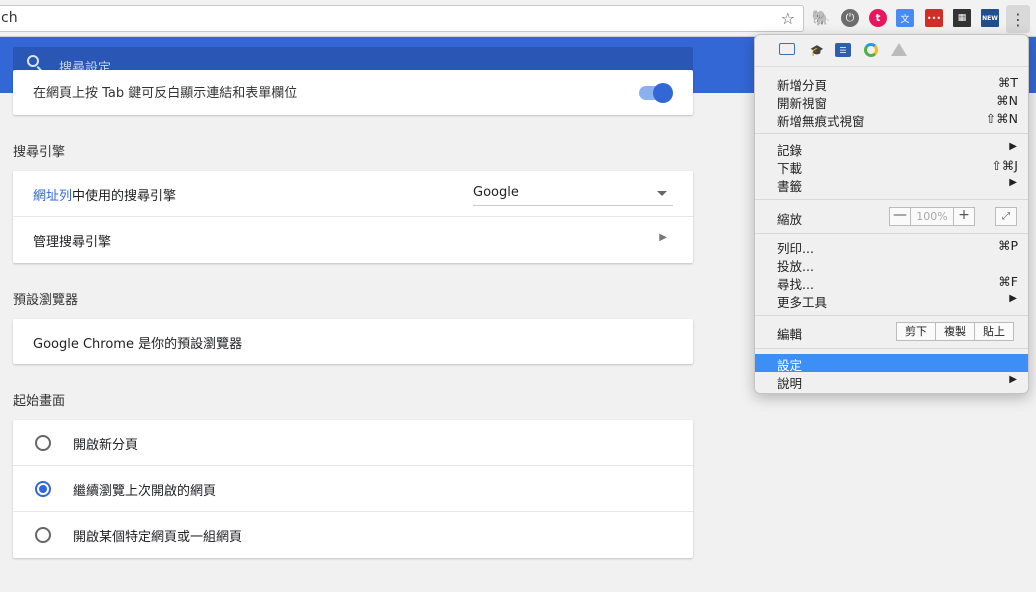 The image size is (1036, 592). Describe the element at coordinates (891, 332) in the screenshot. I see `menu-edit-row: 編輯 剪下 複製 貼上` at that location.